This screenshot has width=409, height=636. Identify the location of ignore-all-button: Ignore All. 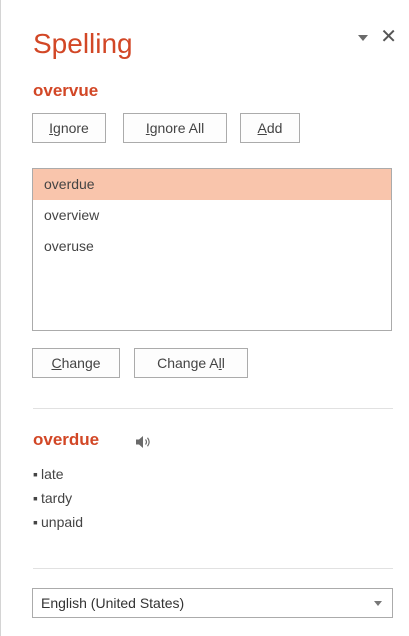
(175, 128).